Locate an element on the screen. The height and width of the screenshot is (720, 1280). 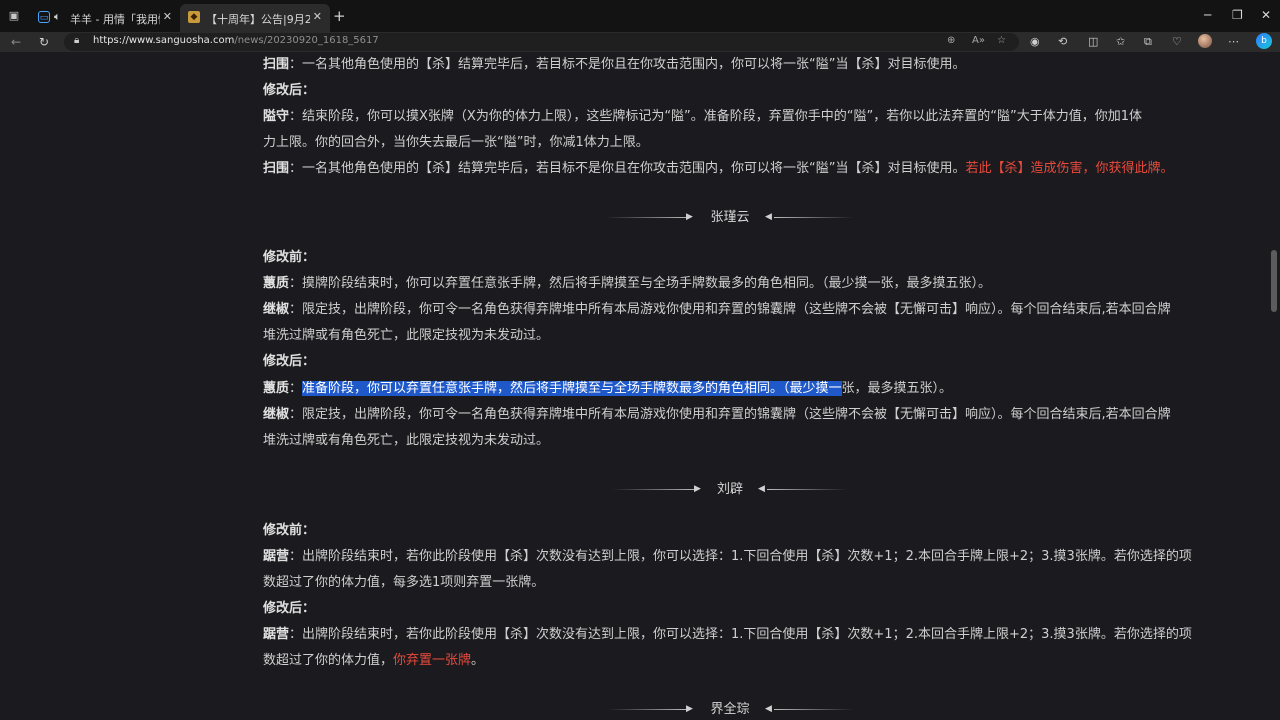
copilot-icon: b is located at coordinates (1264, 41).